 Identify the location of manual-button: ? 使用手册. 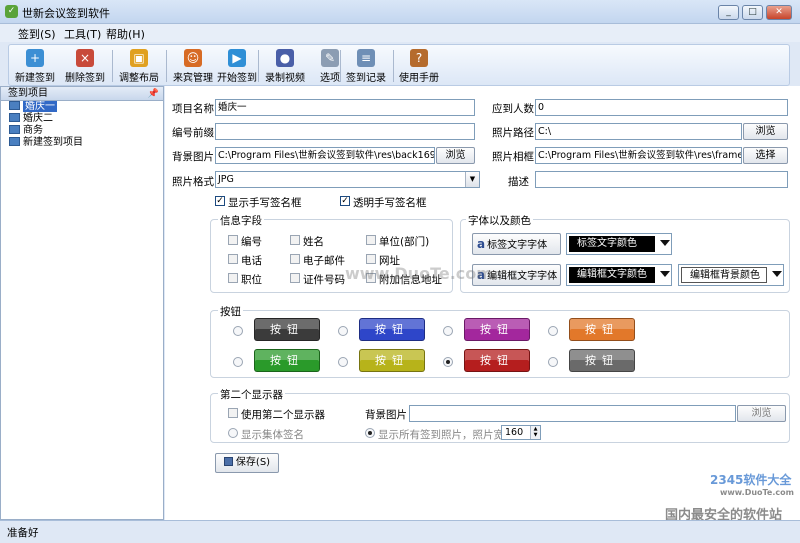
(419, 66).